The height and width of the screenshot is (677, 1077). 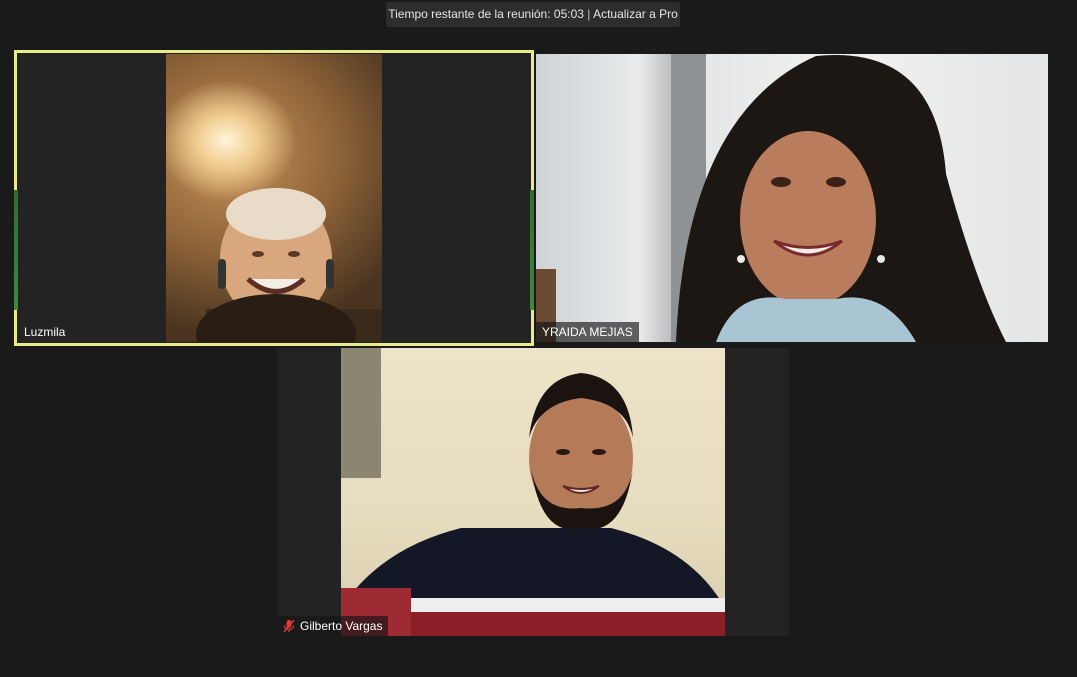 I want to click on participant-name: YRAIDA MEJIAS, so click(x=587, y=332).